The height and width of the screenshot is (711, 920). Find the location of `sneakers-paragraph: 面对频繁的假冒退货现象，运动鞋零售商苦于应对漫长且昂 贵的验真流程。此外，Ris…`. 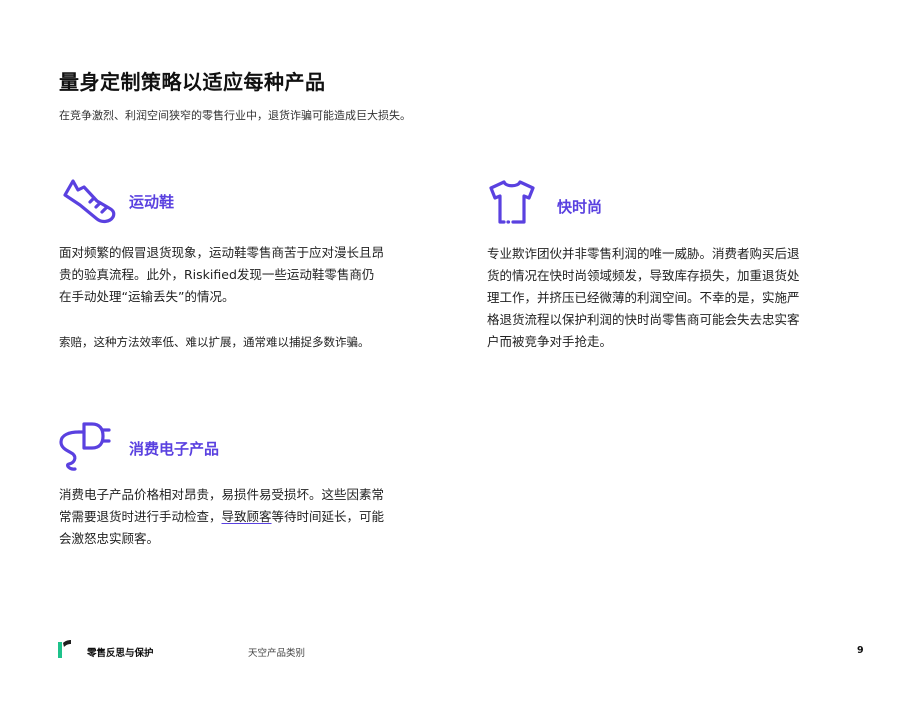

sneakers-paragraph: 面对频繁的假冒退货现象，运动鞋零售商苦于应对漫长且昂 贵的验真流程。此外，Ris… is located at coordinates (249, 275).